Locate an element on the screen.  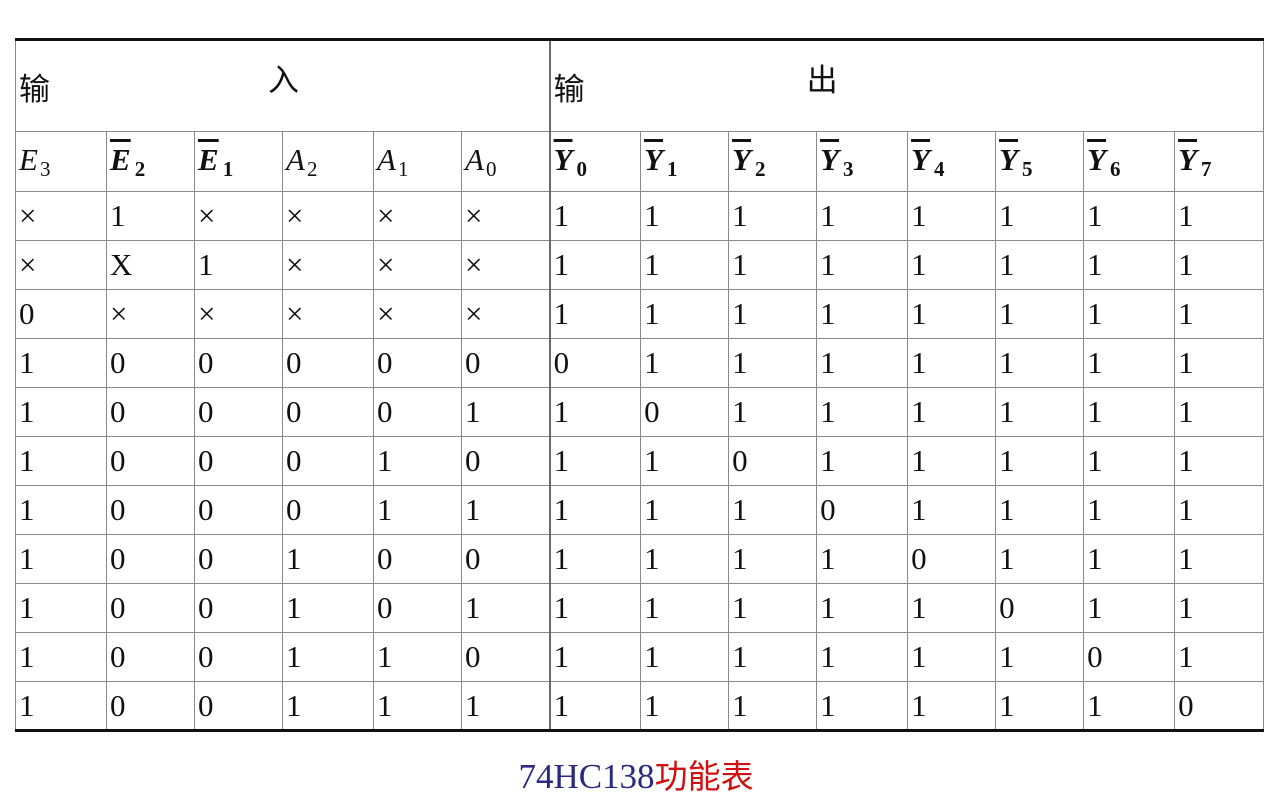
header-subscript: 6 is located at coordinates (1115, 168).